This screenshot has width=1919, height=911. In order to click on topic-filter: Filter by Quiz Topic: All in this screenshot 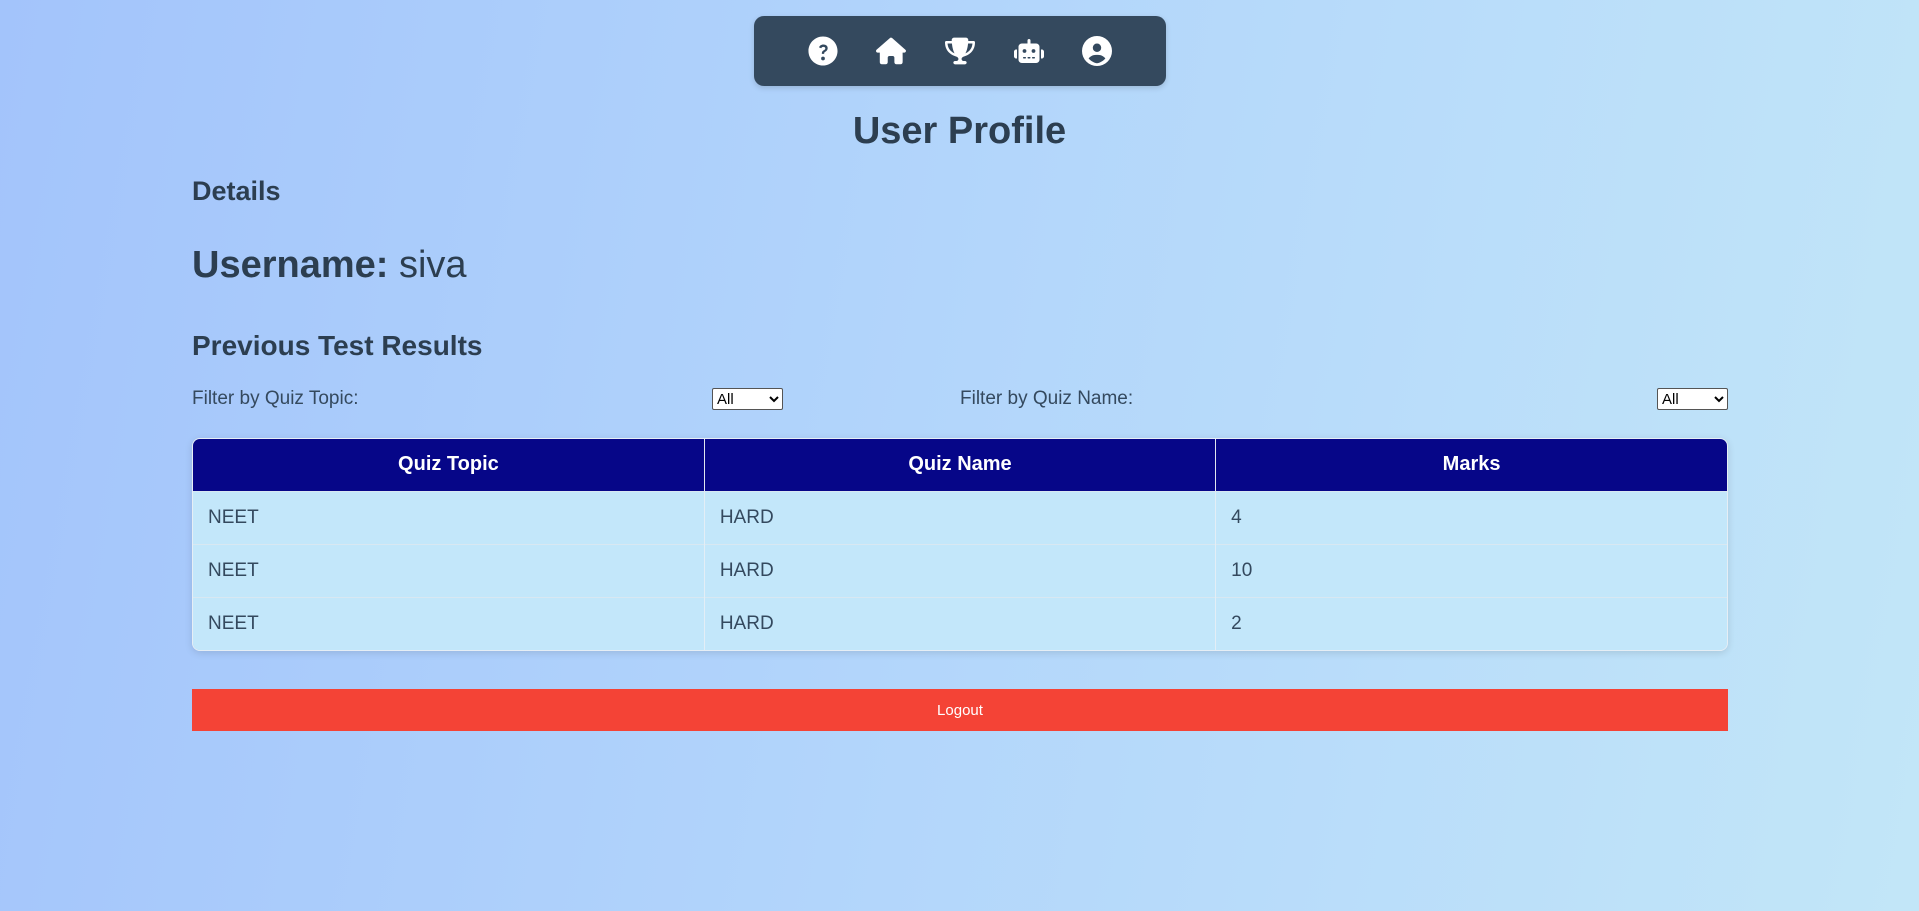, I will do `click(576, 399)`.